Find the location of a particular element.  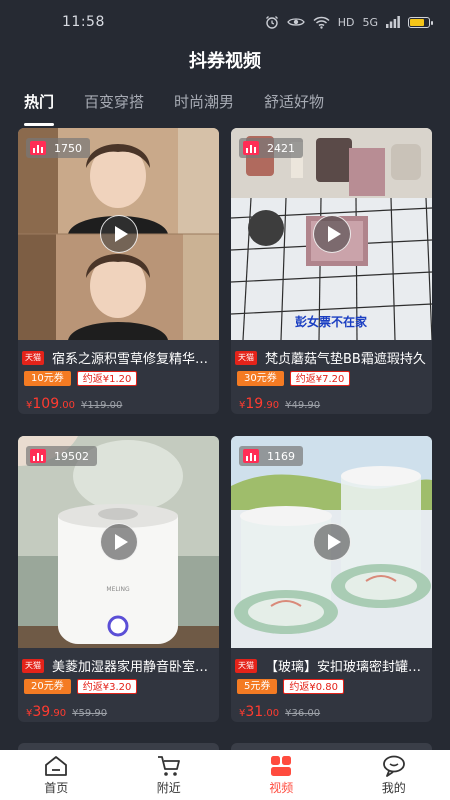

card-tags: 30元券 约返¥7.20 is located at coordinates (294, 378).